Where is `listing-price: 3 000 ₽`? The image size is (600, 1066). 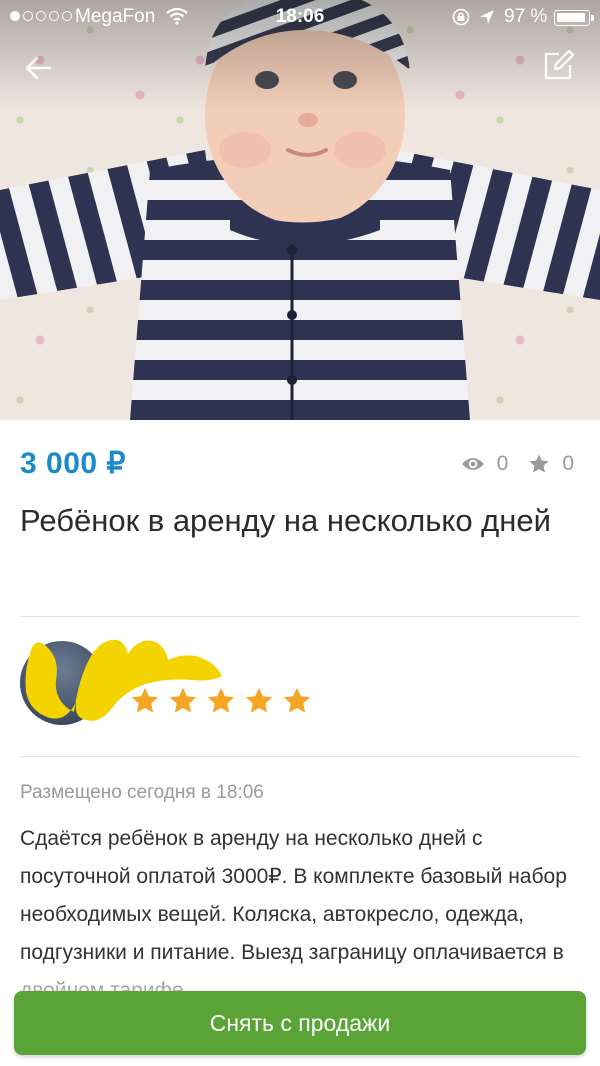 listing-price: 3 000 ₽ is located at coordinates (73, 463).